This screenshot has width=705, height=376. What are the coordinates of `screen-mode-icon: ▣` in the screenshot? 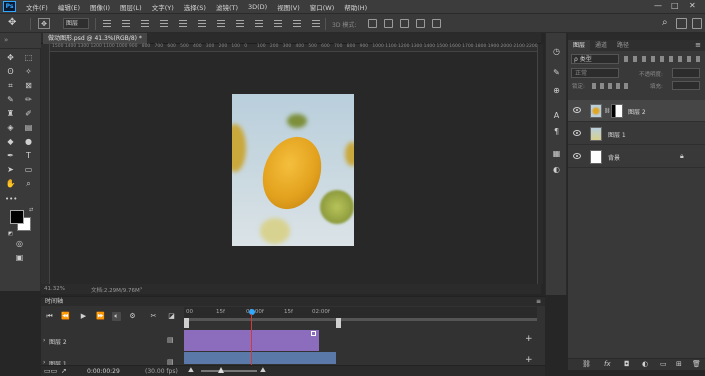 It's located at (19, 257).